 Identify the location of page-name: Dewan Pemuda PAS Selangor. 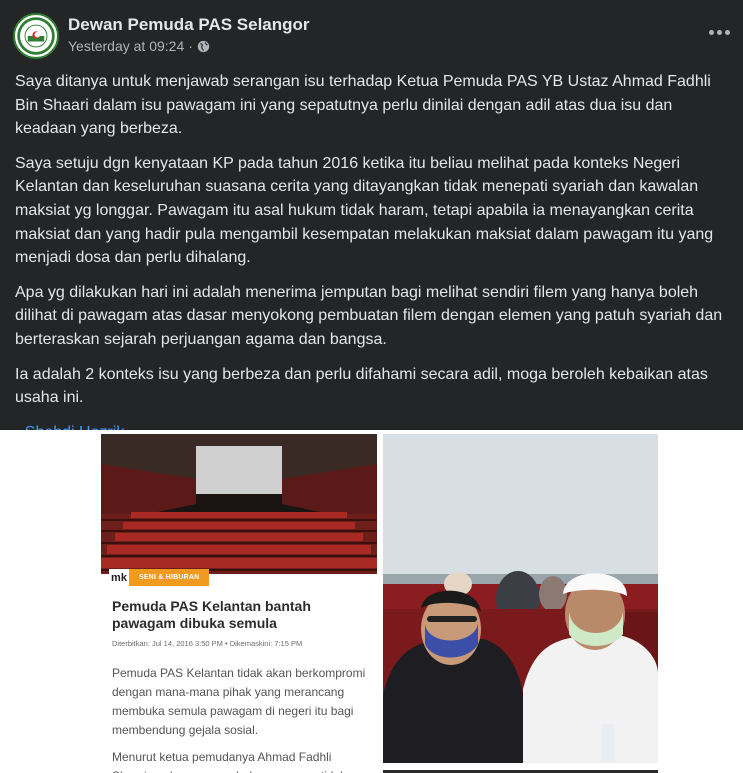
(189, 25).